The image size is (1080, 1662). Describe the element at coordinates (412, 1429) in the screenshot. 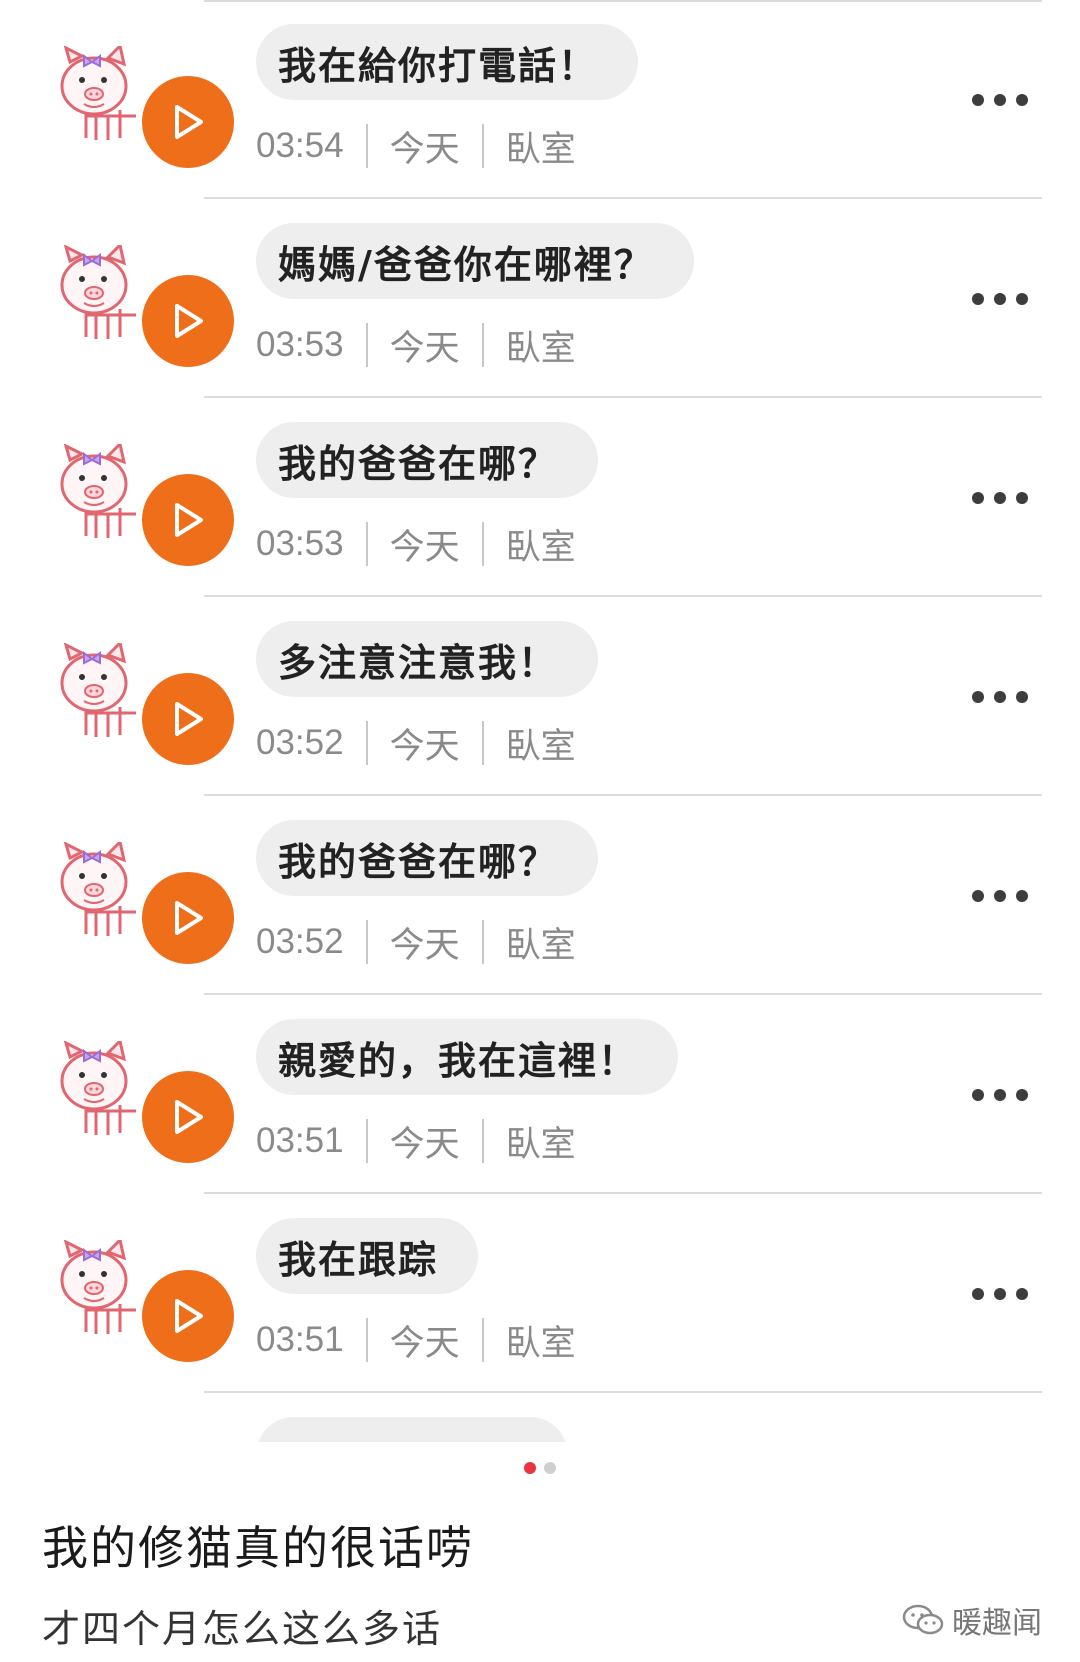

I see `message-bubble-partial` at that location.